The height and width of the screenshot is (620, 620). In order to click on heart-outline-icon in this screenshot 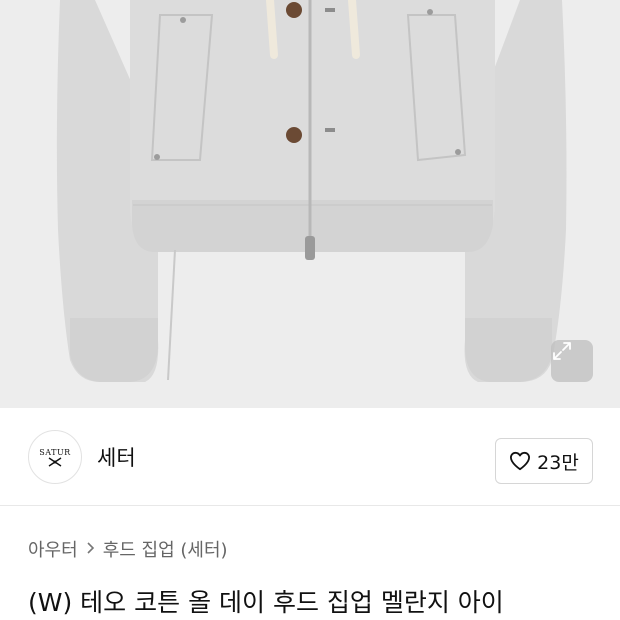, I will do `click(520, 461)`.